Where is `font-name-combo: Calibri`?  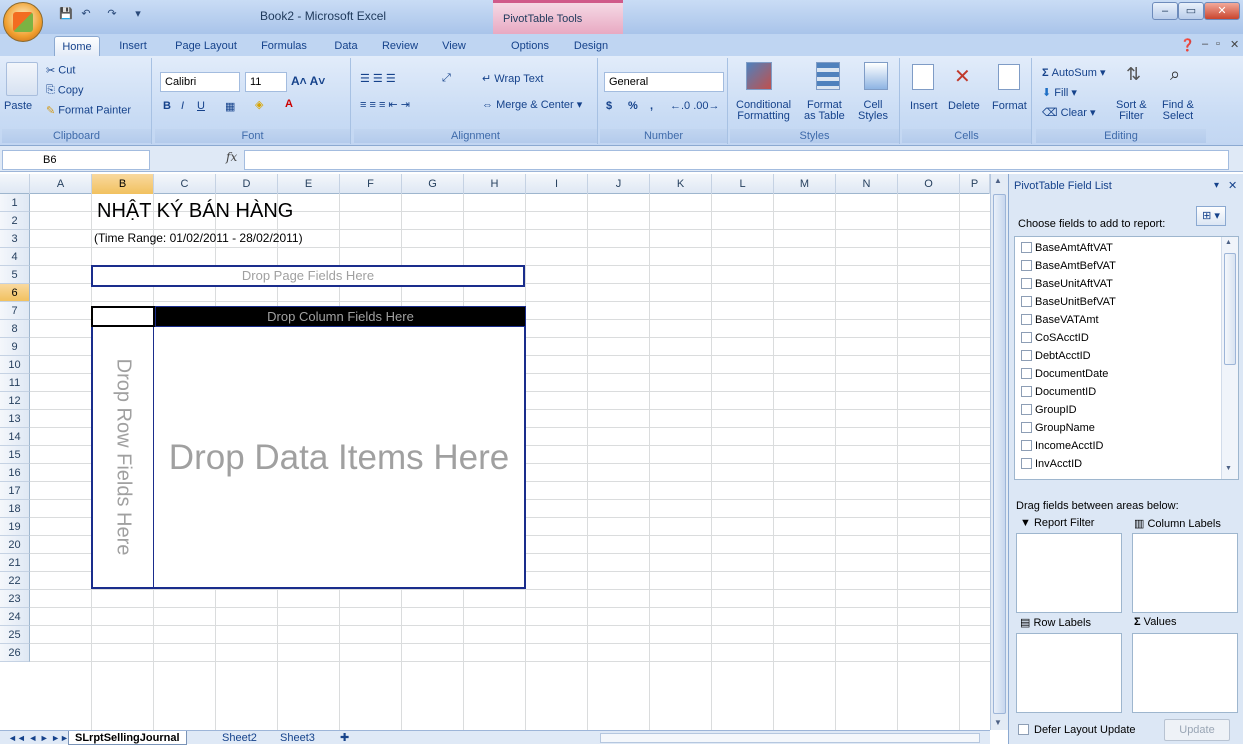
font-name-combo: Calibri is located at coordinates (200, 82).